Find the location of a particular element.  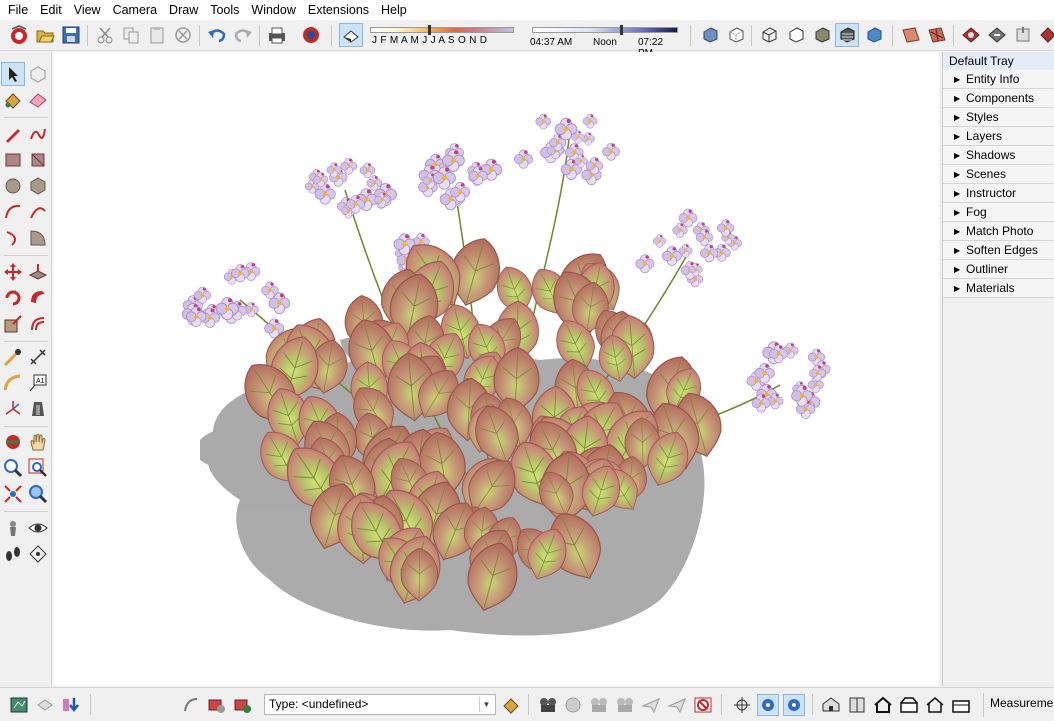

polygon-icon is located at coordinates (38, 186).